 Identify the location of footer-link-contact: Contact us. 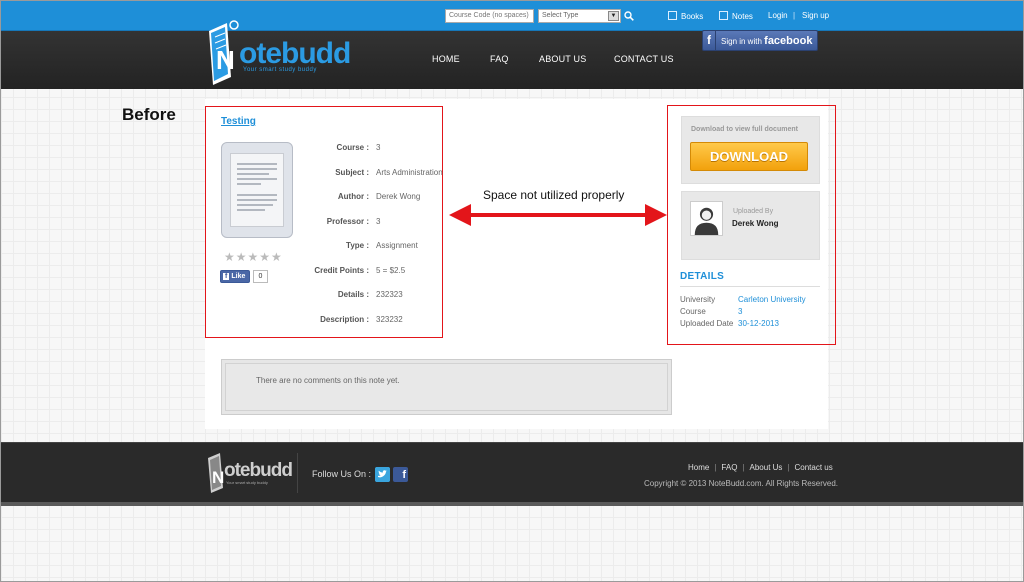
(814, 467).